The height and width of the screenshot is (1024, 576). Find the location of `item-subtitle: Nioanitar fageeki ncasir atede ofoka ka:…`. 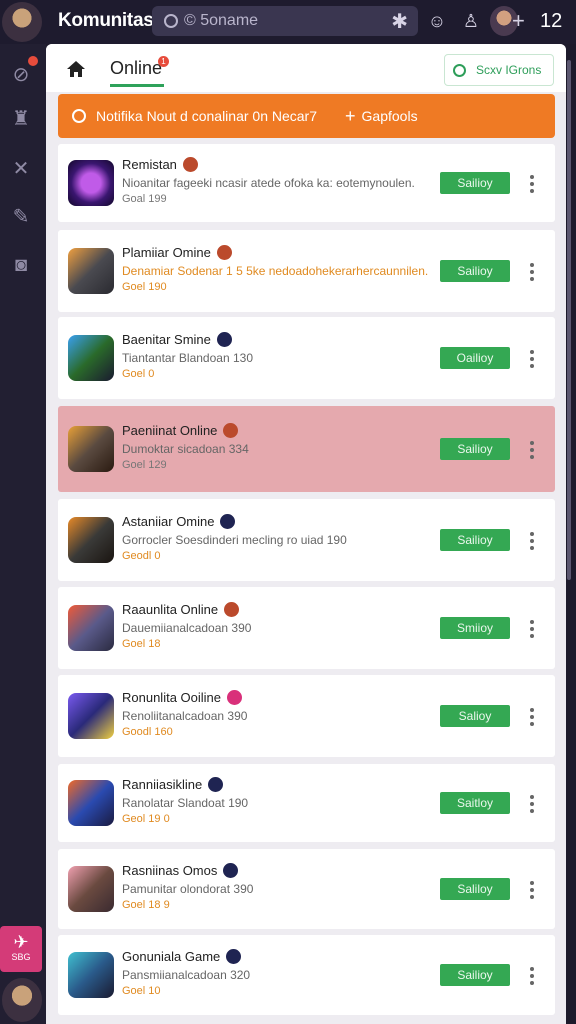

item-subtitle: Nioanitar fageeki ncasir atede ofoka ka:… is located at coordinates (268, 183).